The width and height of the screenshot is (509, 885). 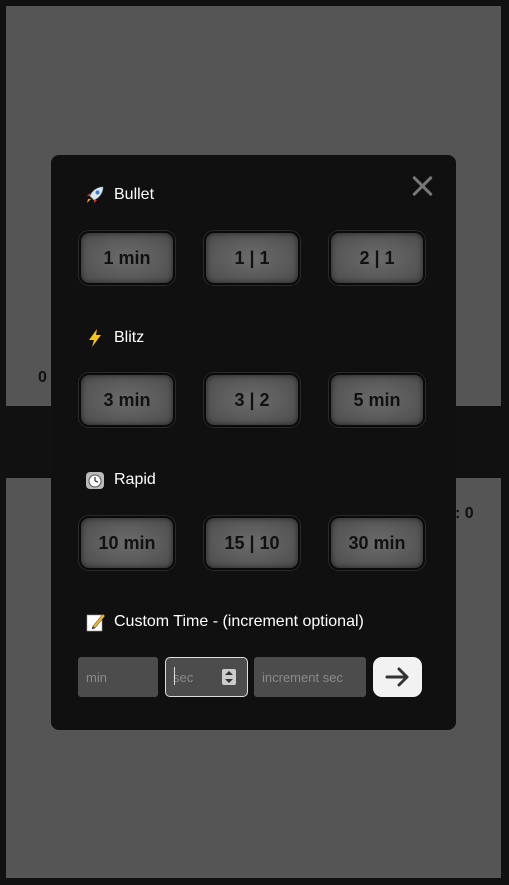 I want to click on time-option-3-2: 3 | 2, so click(x=252, y=400).